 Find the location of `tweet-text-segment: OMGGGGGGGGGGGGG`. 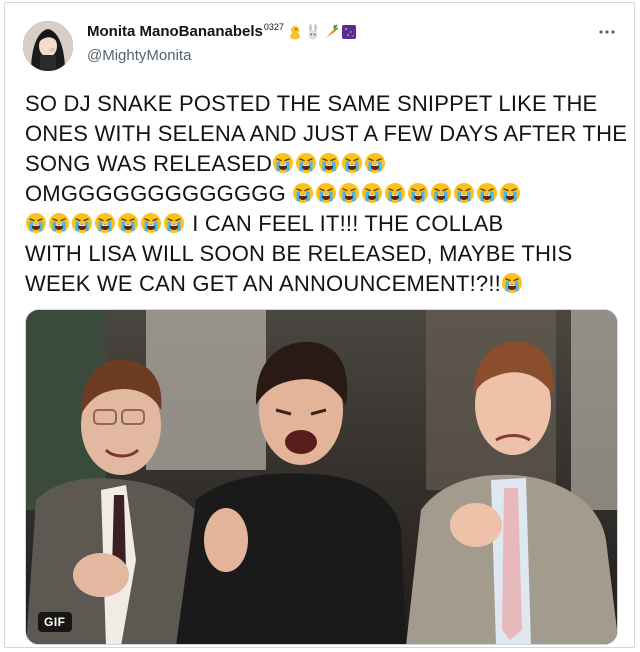

tweet-text-segment: OMGGGGGGGGGGGGG is located at coordinates (159, 193).